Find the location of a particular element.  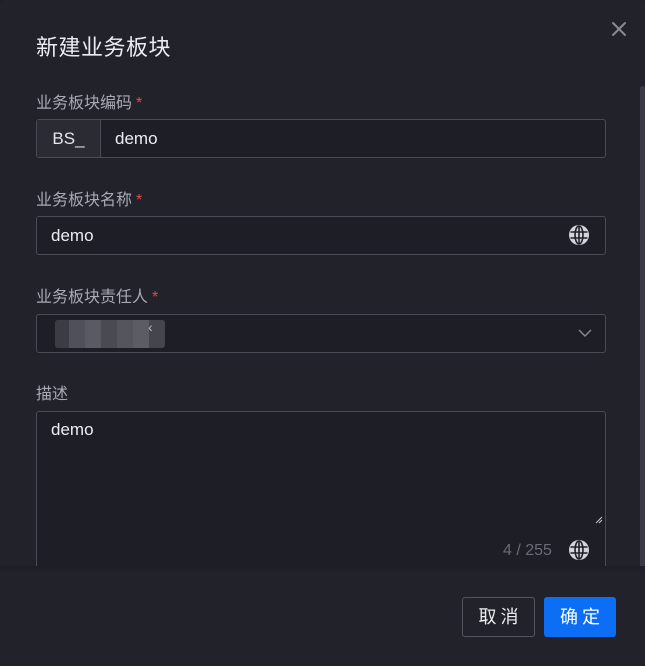

tag-close-icon: ‹ is located at coordinates (150, 327).